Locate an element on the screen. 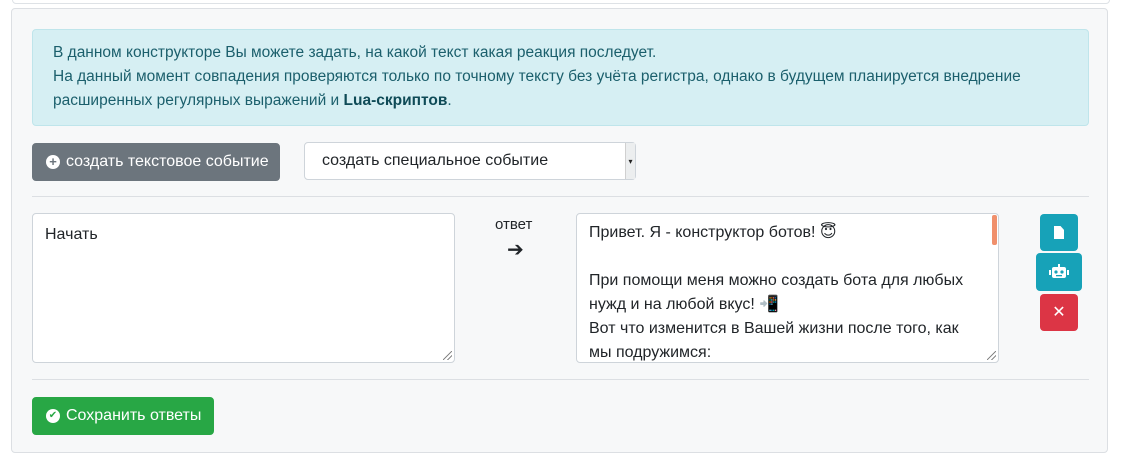  robot-icon is located at coordinates (1059, 271).